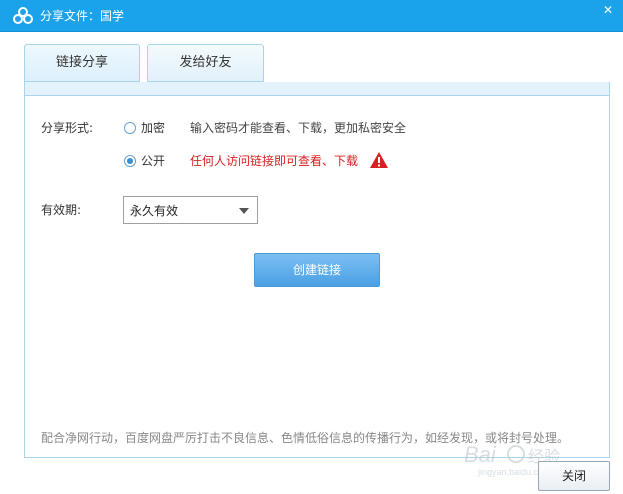 This screenshot has width=623, height=494. What do you see at coordinates (274, 161) in the screenshot?
I see `public-hint: 任何人访问链接即可查看、下载` at bounding box center [274, 161].